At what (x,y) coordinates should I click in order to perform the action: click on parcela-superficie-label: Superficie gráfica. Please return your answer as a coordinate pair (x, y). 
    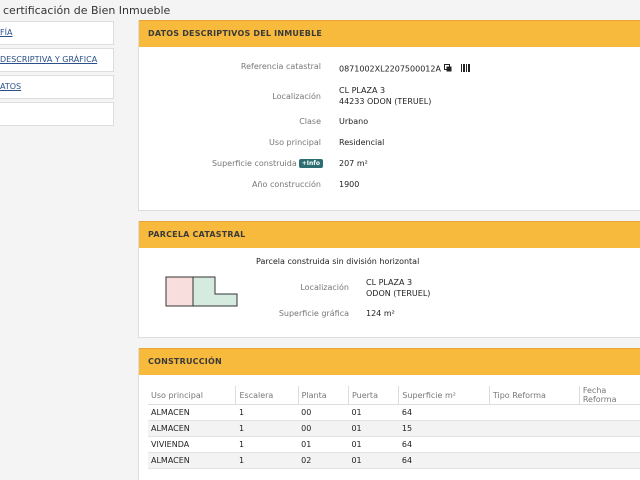
    Looking at the image, I should click on (313, 313).